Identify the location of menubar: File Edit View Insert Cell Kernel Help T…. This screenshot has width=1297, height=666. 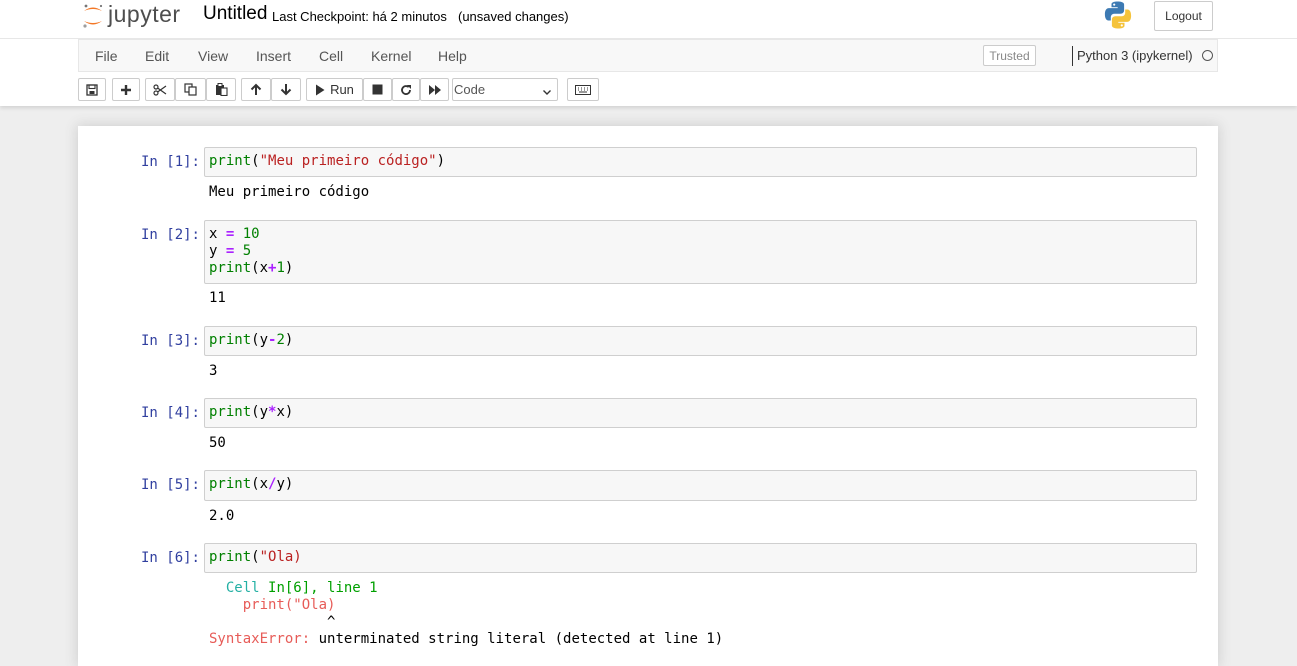
(648, 55).